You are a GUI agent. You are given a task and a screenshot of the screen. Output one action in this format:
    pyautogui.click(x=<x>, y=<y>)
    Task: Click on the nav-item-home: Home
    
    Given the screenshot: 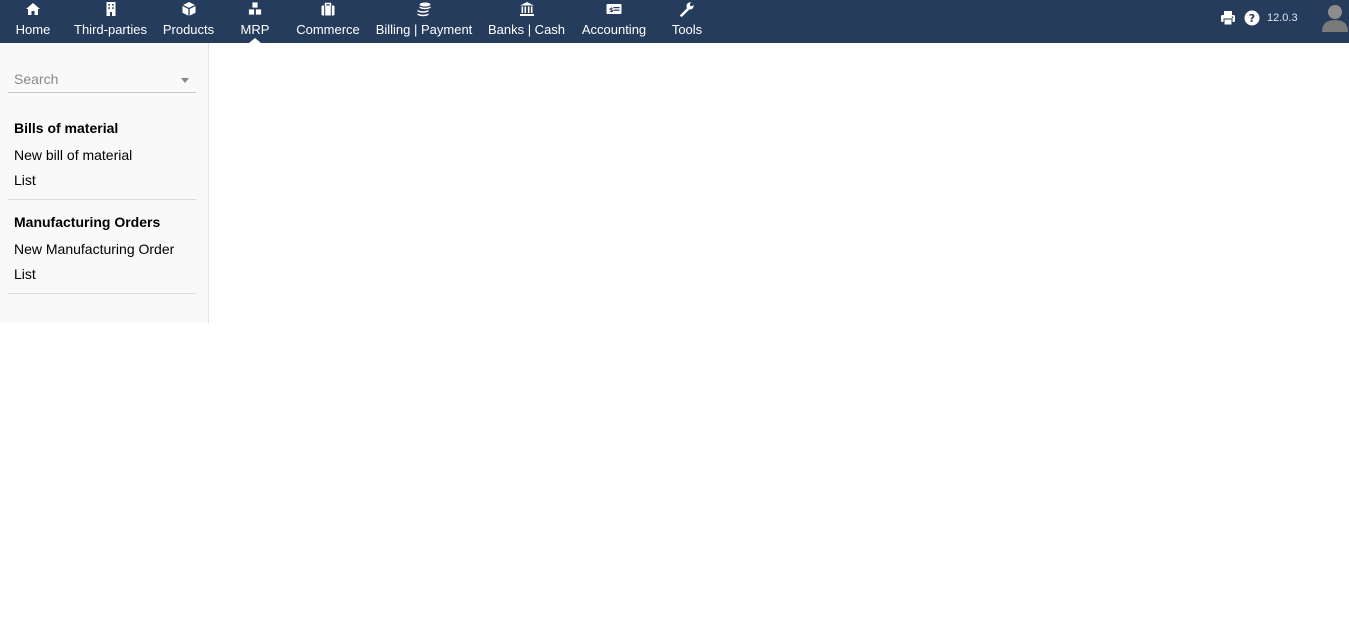 What is the action you would take?
    pyautogui.click(x=33, y=21)
    